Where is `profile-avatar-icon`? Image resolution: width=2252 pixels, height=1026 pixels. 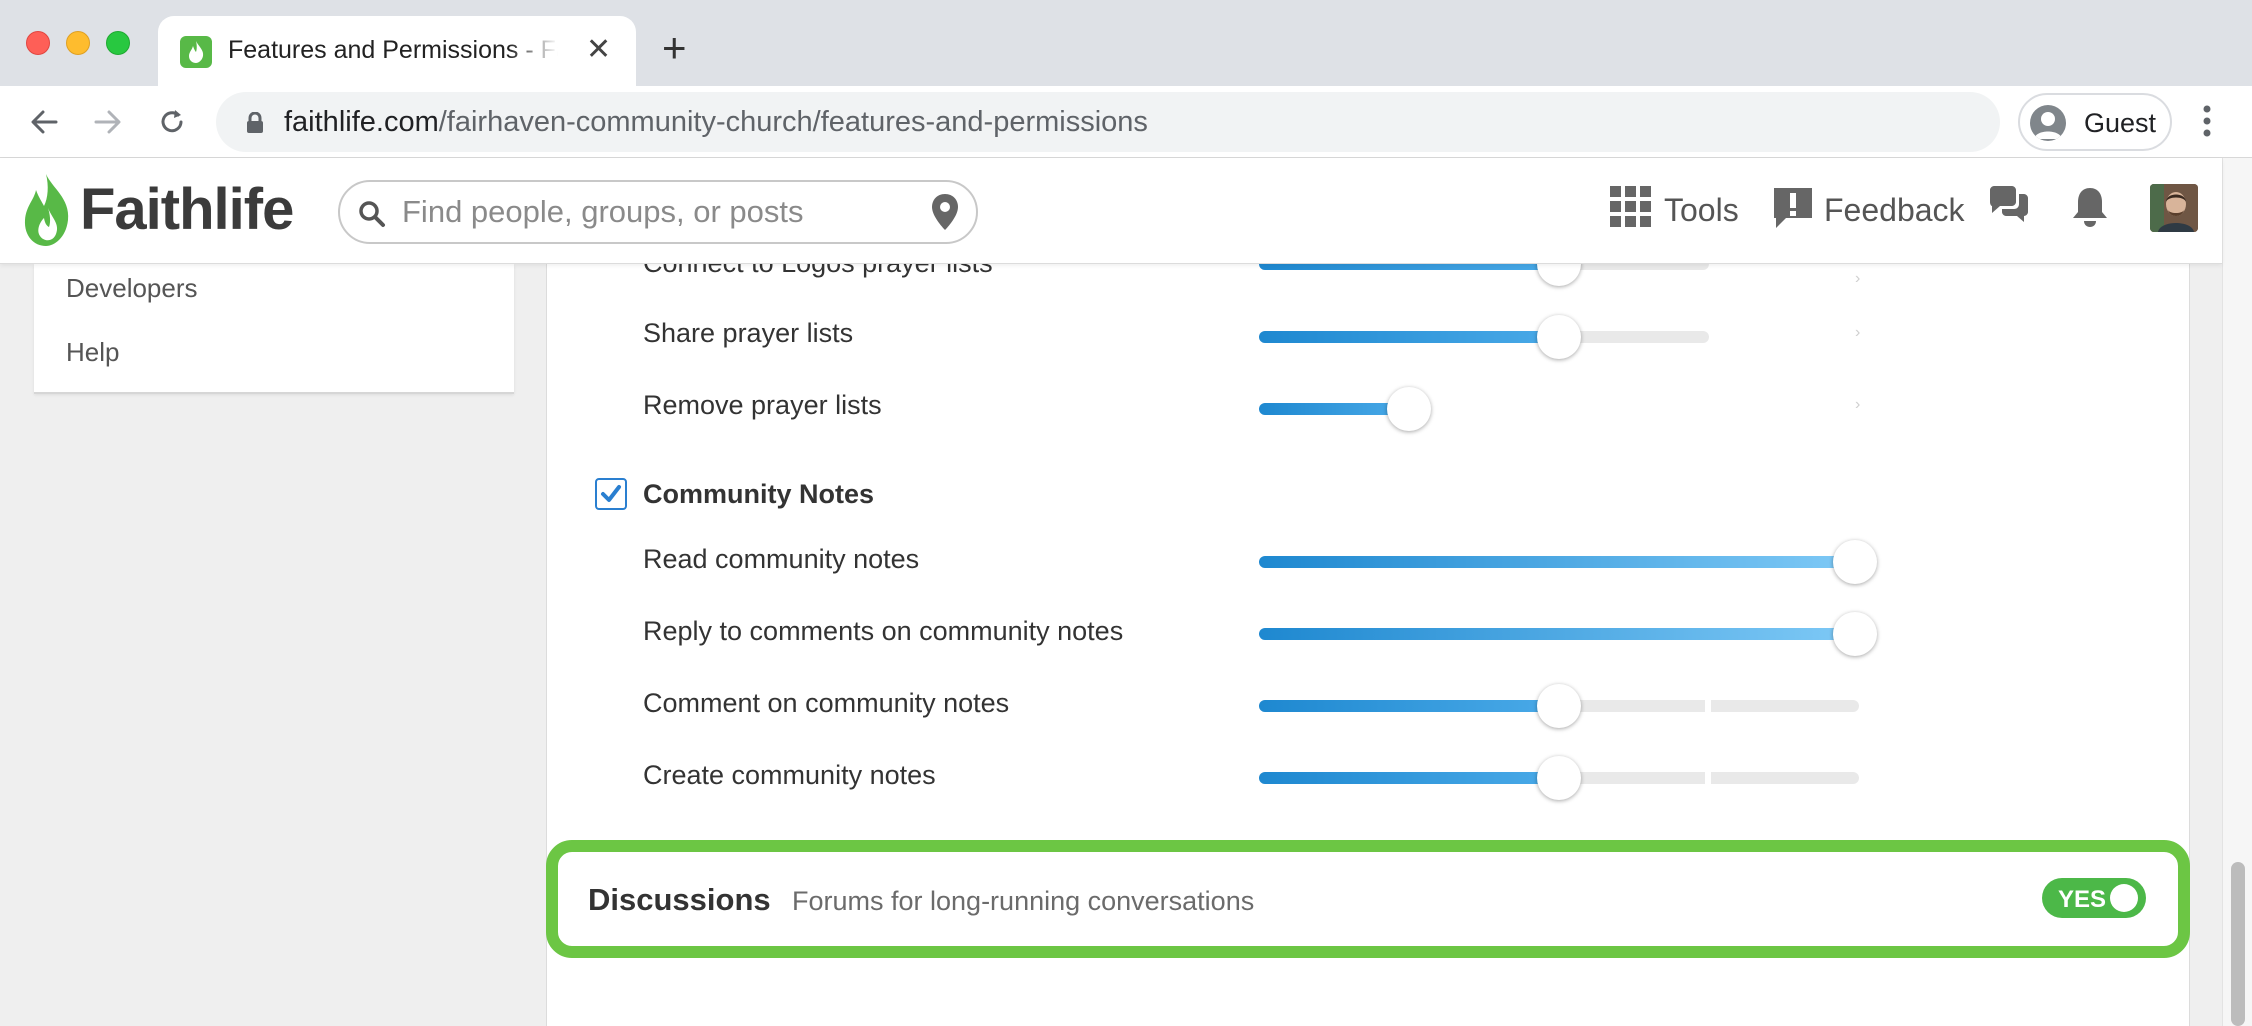 profile-avatar-icon is located at coordinates (2048, 123).